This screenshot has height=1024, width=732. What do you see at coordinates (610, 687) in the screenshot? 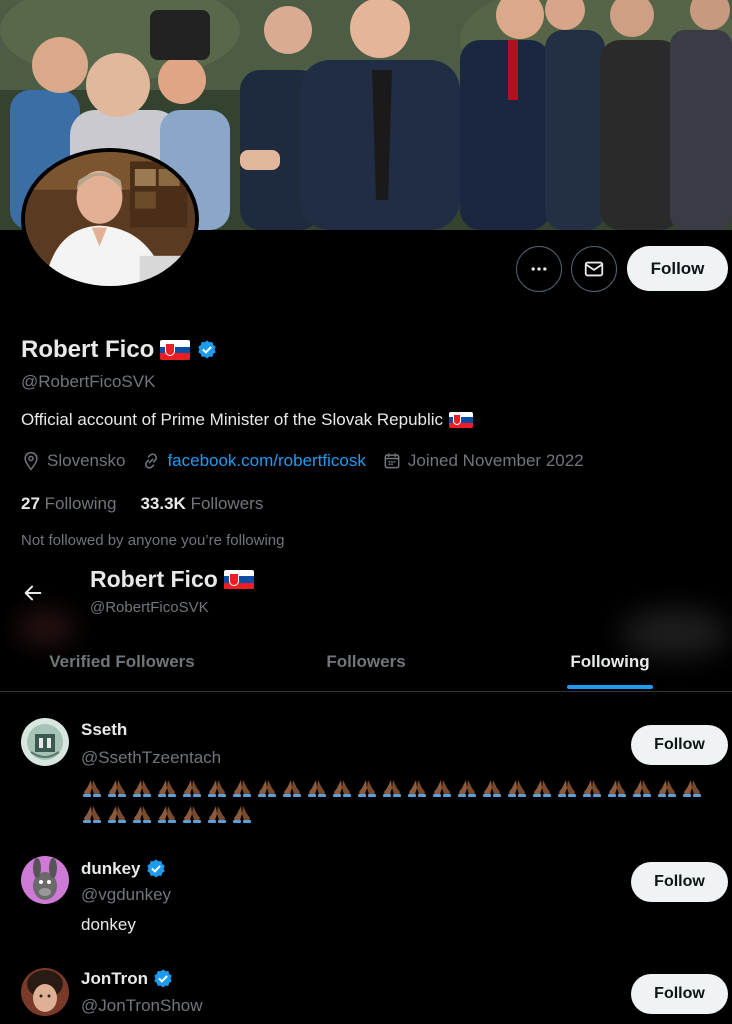
I see `active-tab-indicator` at bounding box center [610, 687].